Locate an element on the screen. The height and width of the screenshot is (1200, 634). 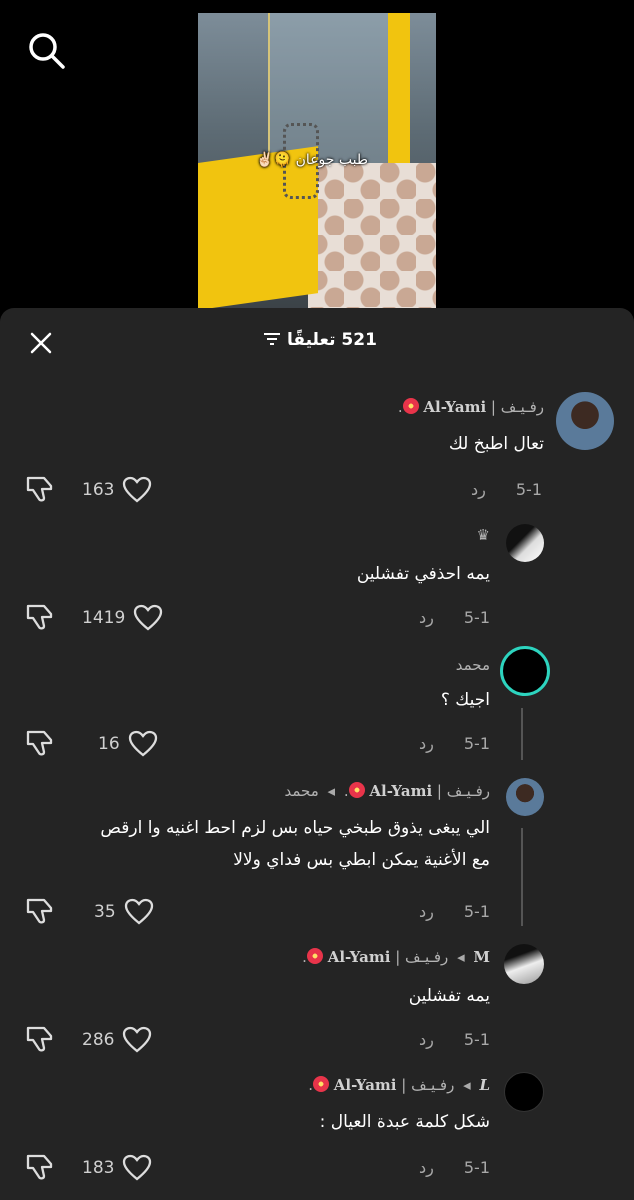
video-caption: طبب جوعان 🫠✌🏻 is located at coordinates (312, 160).